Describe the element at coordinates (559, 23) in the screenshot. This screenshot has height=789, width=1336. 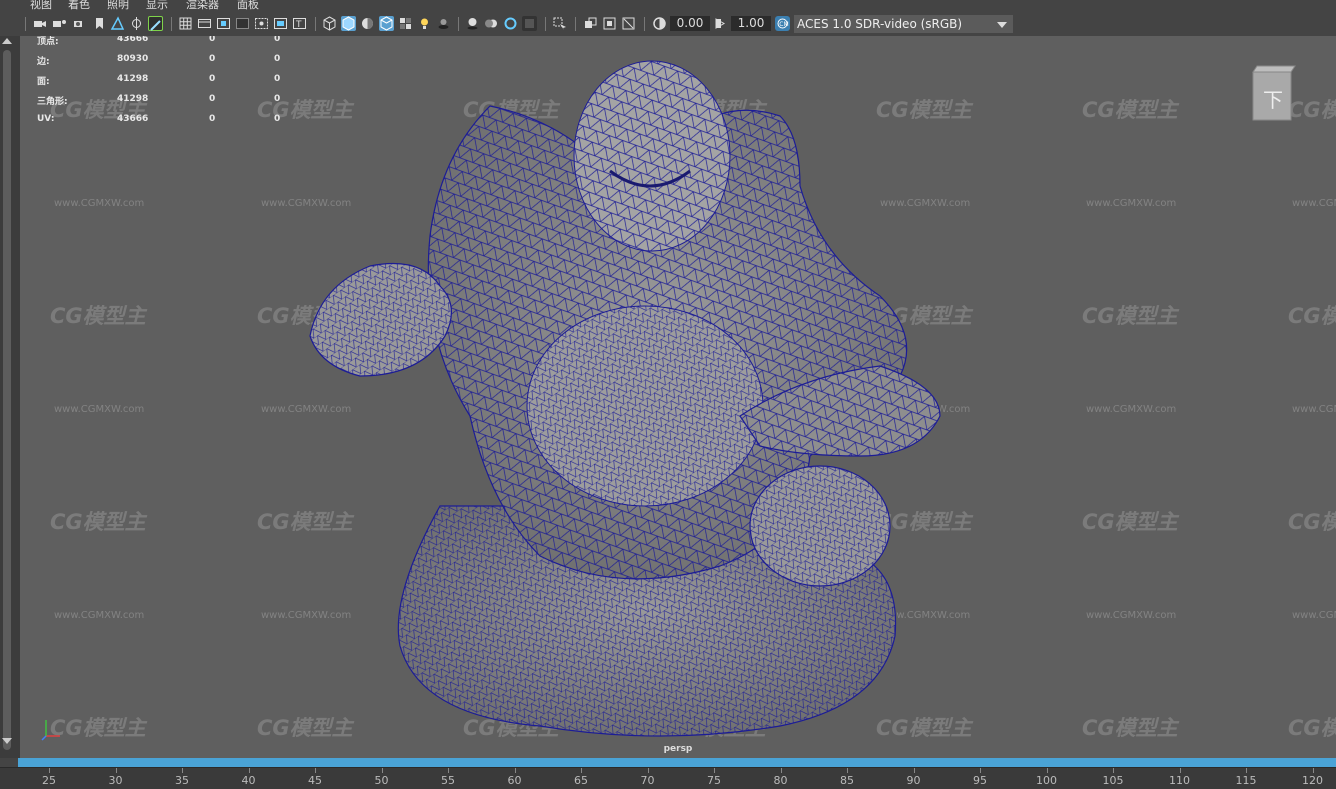
I see `isolate-select-icon` at that location.